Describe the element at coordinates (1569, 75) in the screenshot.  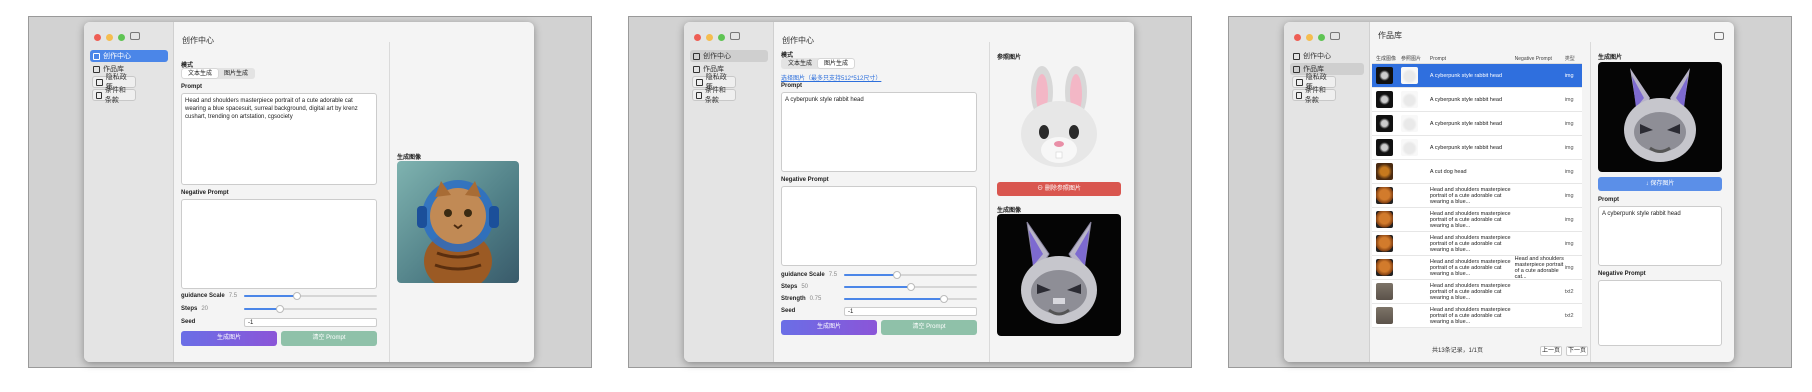
I see `type-cell: img` at that location.